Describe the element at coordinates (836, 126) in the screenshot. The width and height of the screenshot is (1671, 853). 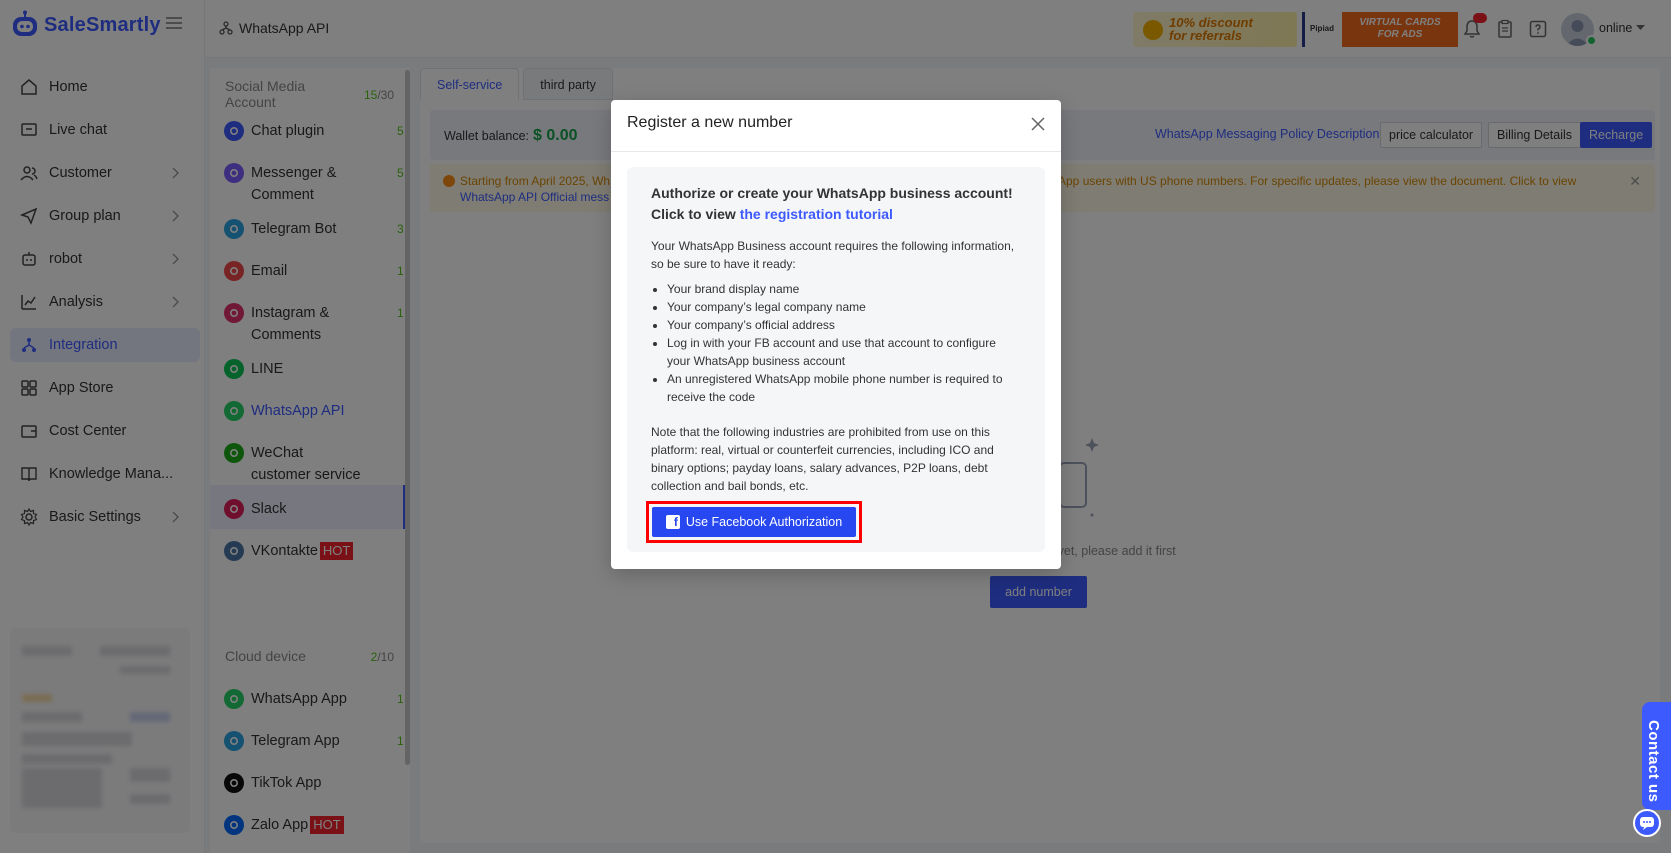
I see `modal-header: Register a new number` at that location.